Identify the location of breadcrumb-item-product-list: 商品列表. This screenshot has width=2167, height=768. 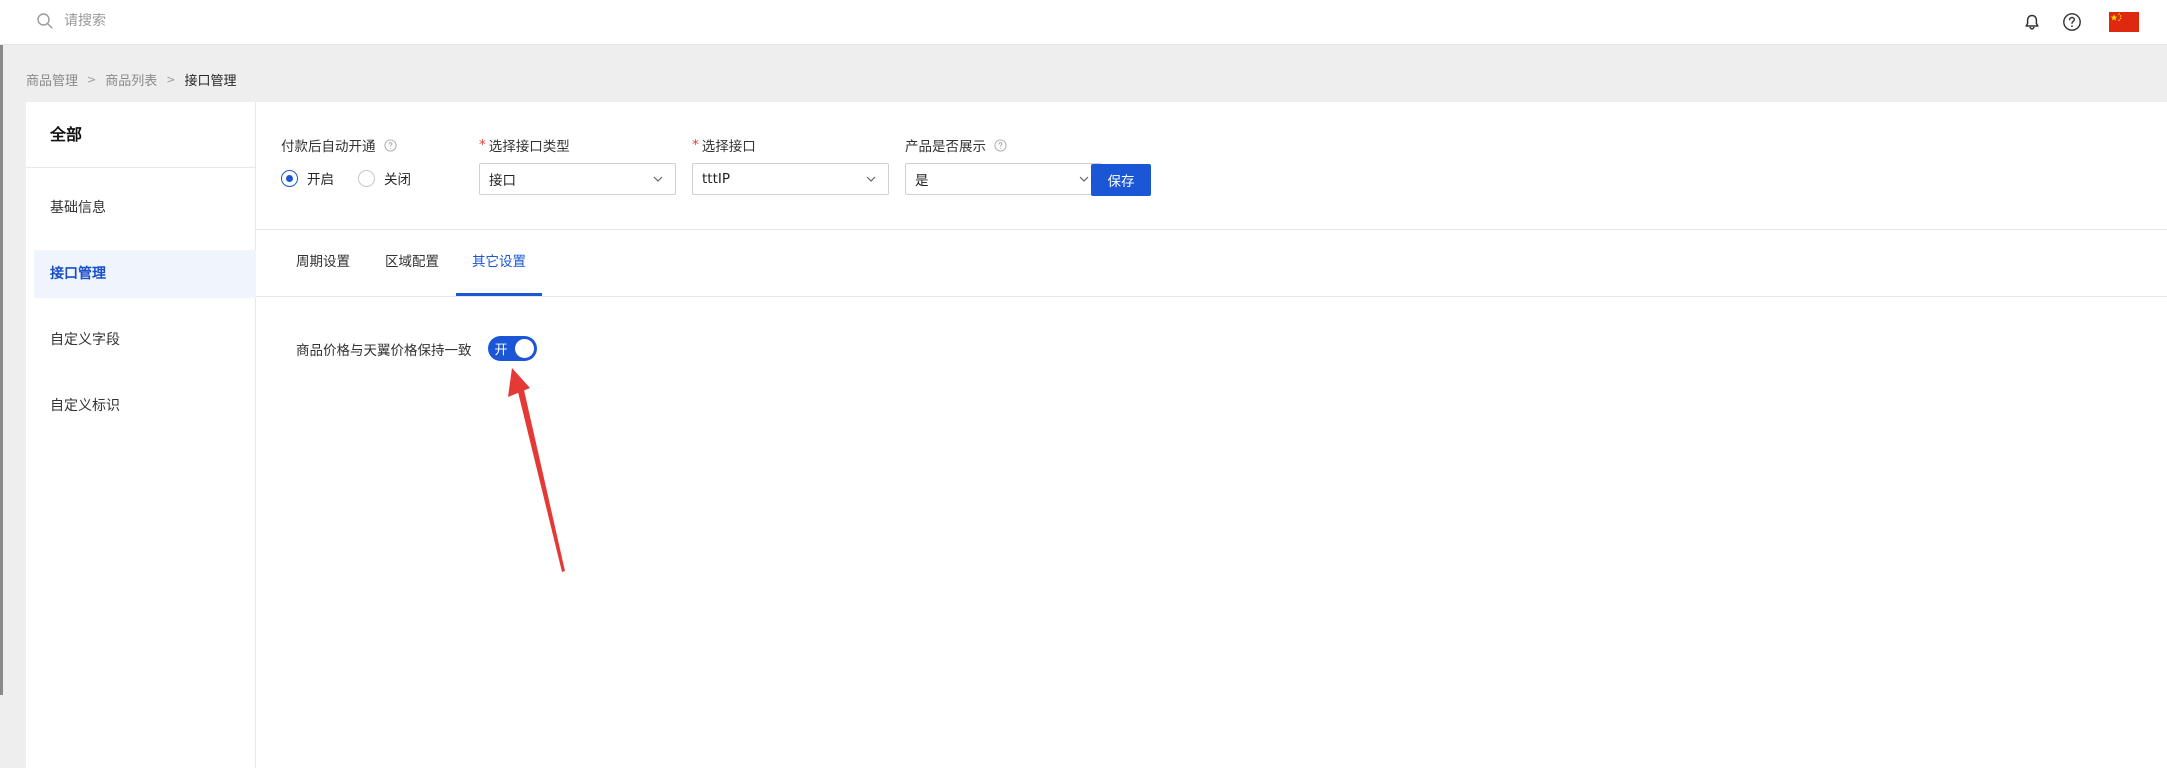
(131, 79).